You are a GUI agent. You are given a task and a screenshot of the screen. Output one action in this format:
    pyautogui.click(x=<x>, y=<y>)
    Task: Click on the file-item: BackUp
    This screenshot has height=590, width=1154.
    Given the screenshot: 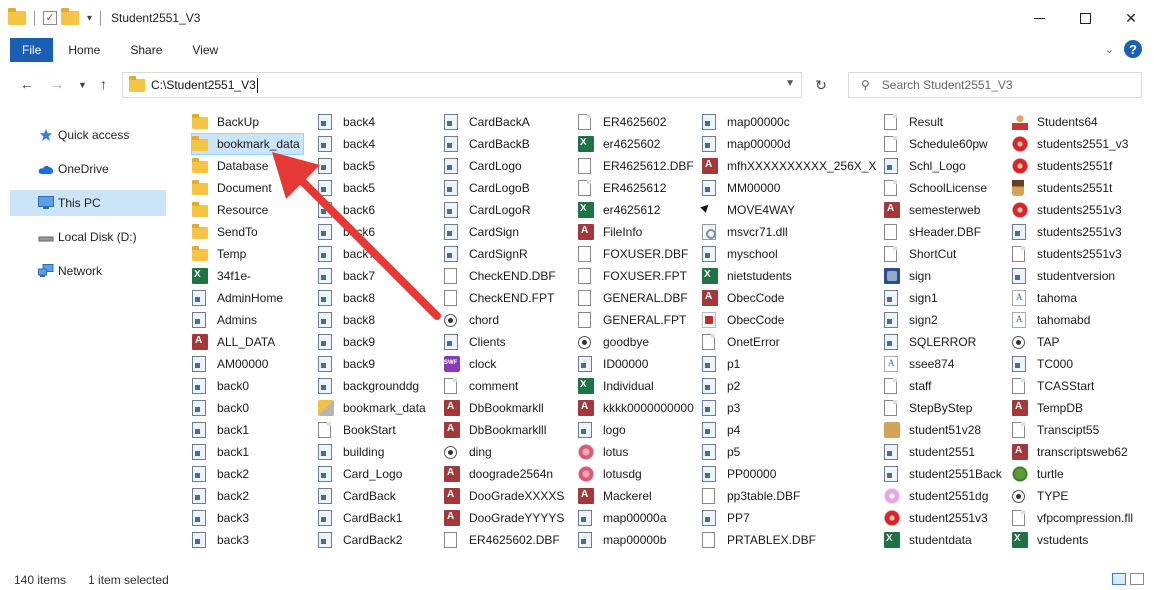 What is the action you would take?
    pyautogui.click(x=227, y=122)
    